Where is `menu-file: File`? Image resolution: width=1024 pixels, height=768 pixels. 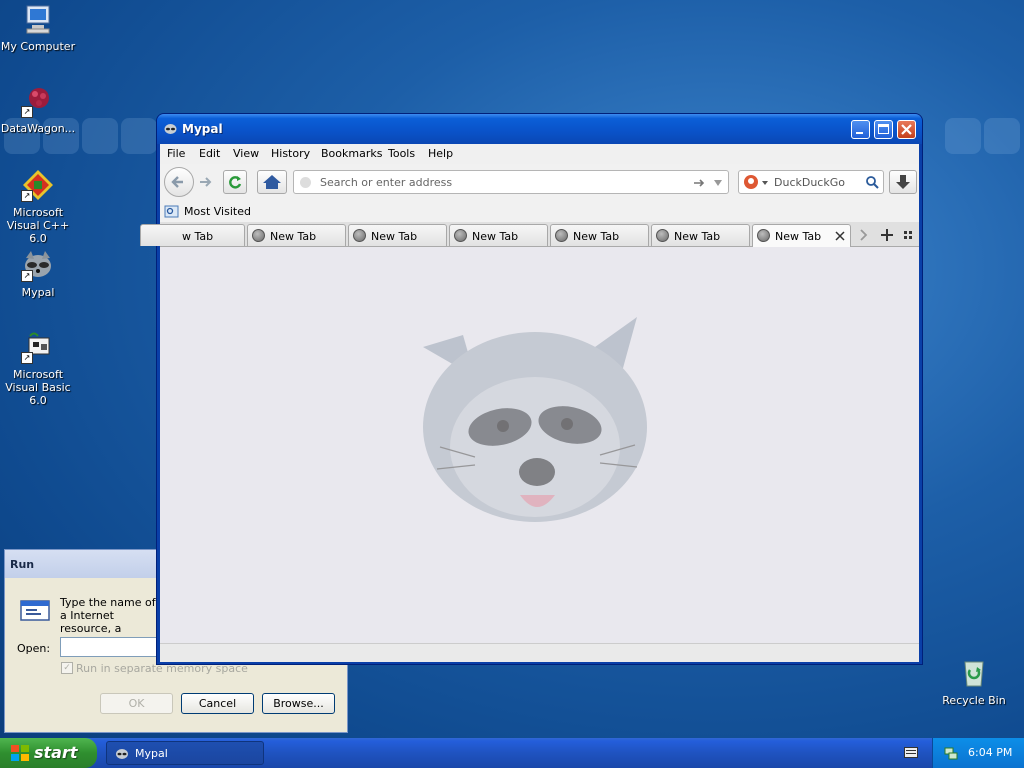
menu-file: File is located at coordinates (176, 153).